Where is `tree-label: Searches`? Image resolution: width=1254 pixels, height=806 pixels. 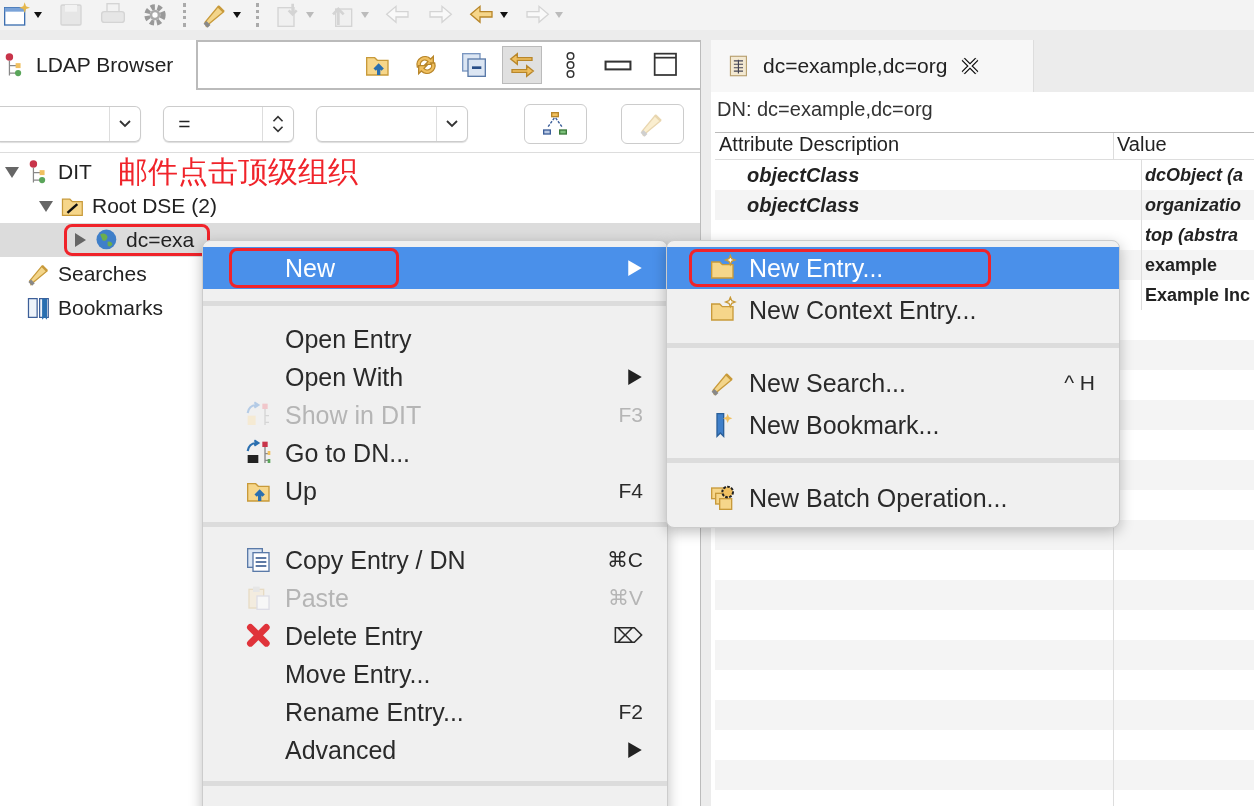 tree-label: Searches is located at coordinates (102, 274).